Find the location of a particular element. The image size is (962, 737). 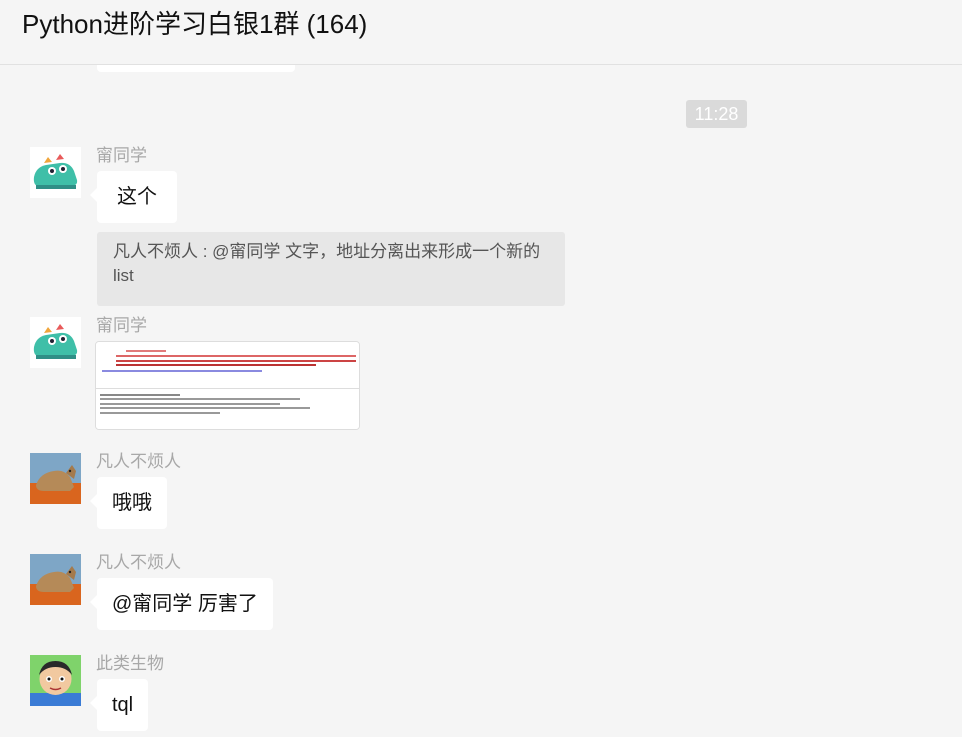

message-text: @甯同学 厉害了 is located at coordinates (185, 604).